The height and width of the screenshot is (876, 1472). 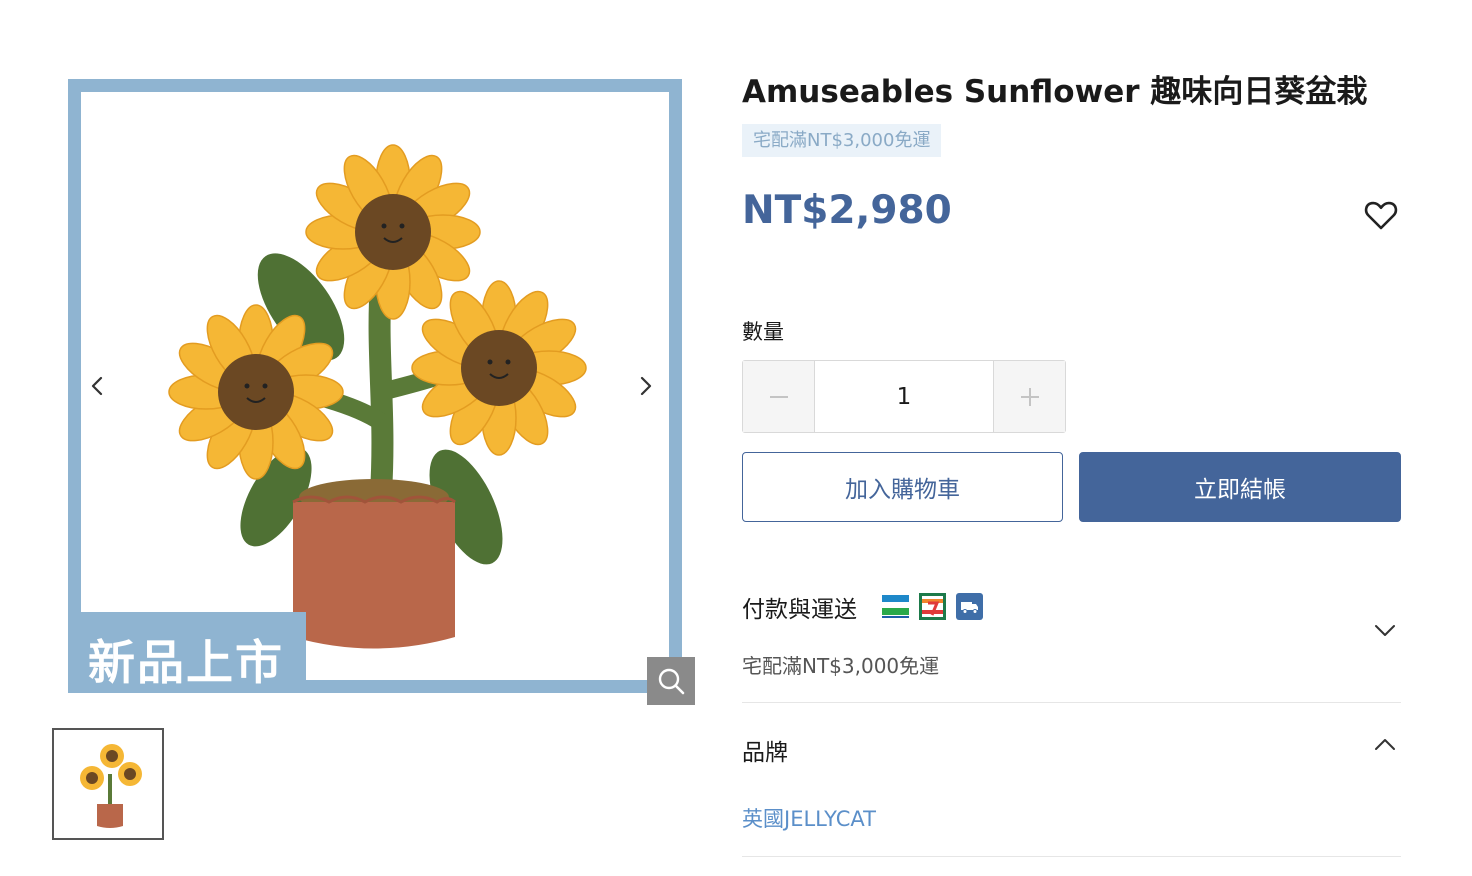 What do you see at coordinates (809, 818) in the screenshot?
I see `brand-name-link: 英國JELLYCAT` at bounding box center [809, 818].